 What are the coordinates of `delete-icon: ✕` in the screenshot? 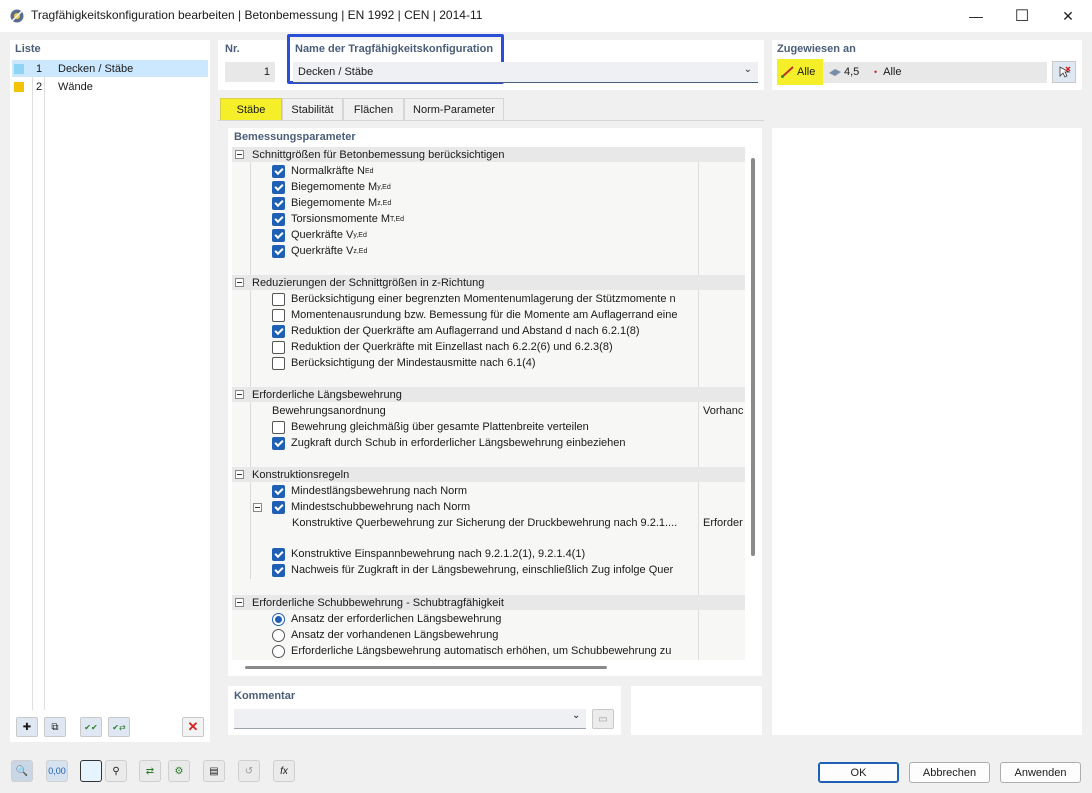 It's located at (193, 727).